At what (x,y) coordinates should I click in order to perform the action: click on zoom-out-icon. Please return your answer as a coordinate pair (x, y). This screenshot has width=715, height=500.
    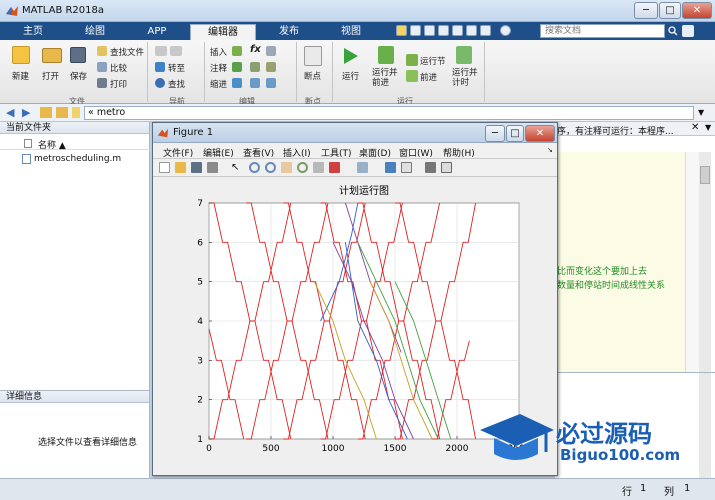
    Looking at the image, I should click on (270, 167).